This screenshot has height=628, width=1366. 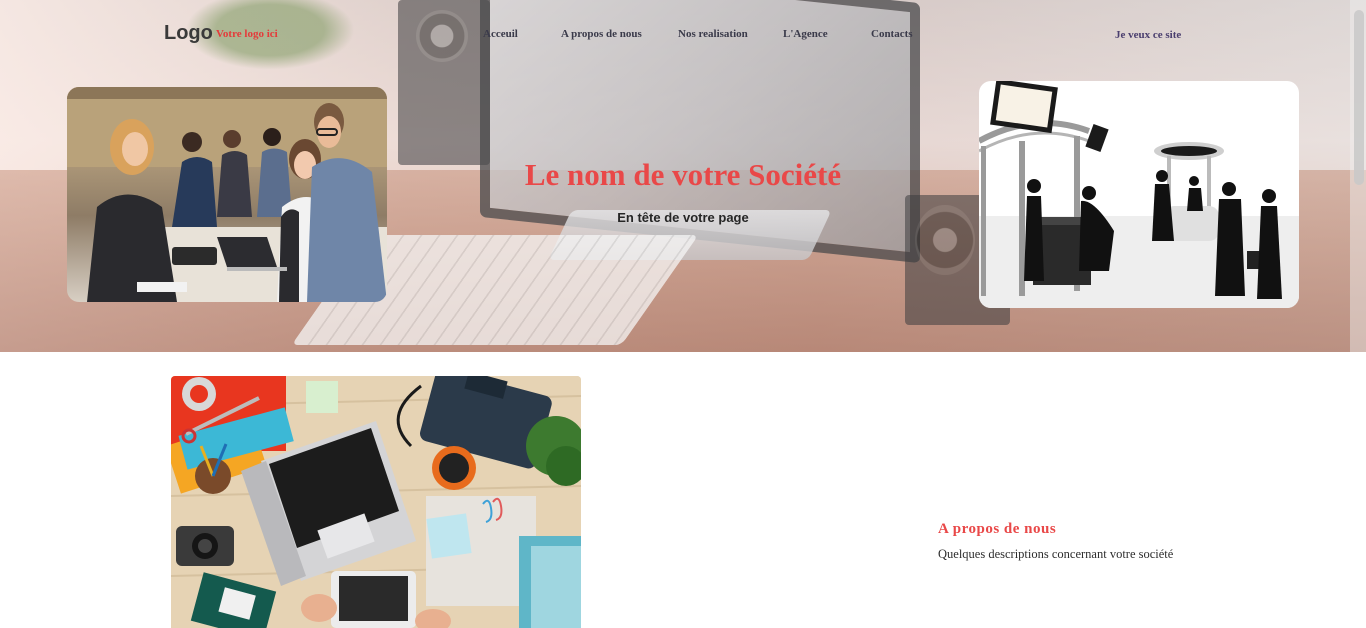 What do you see at coordinates (1359, 97) in the screenshot?
I see `scrollbar-thumb` at bounding box center [1359, 97].